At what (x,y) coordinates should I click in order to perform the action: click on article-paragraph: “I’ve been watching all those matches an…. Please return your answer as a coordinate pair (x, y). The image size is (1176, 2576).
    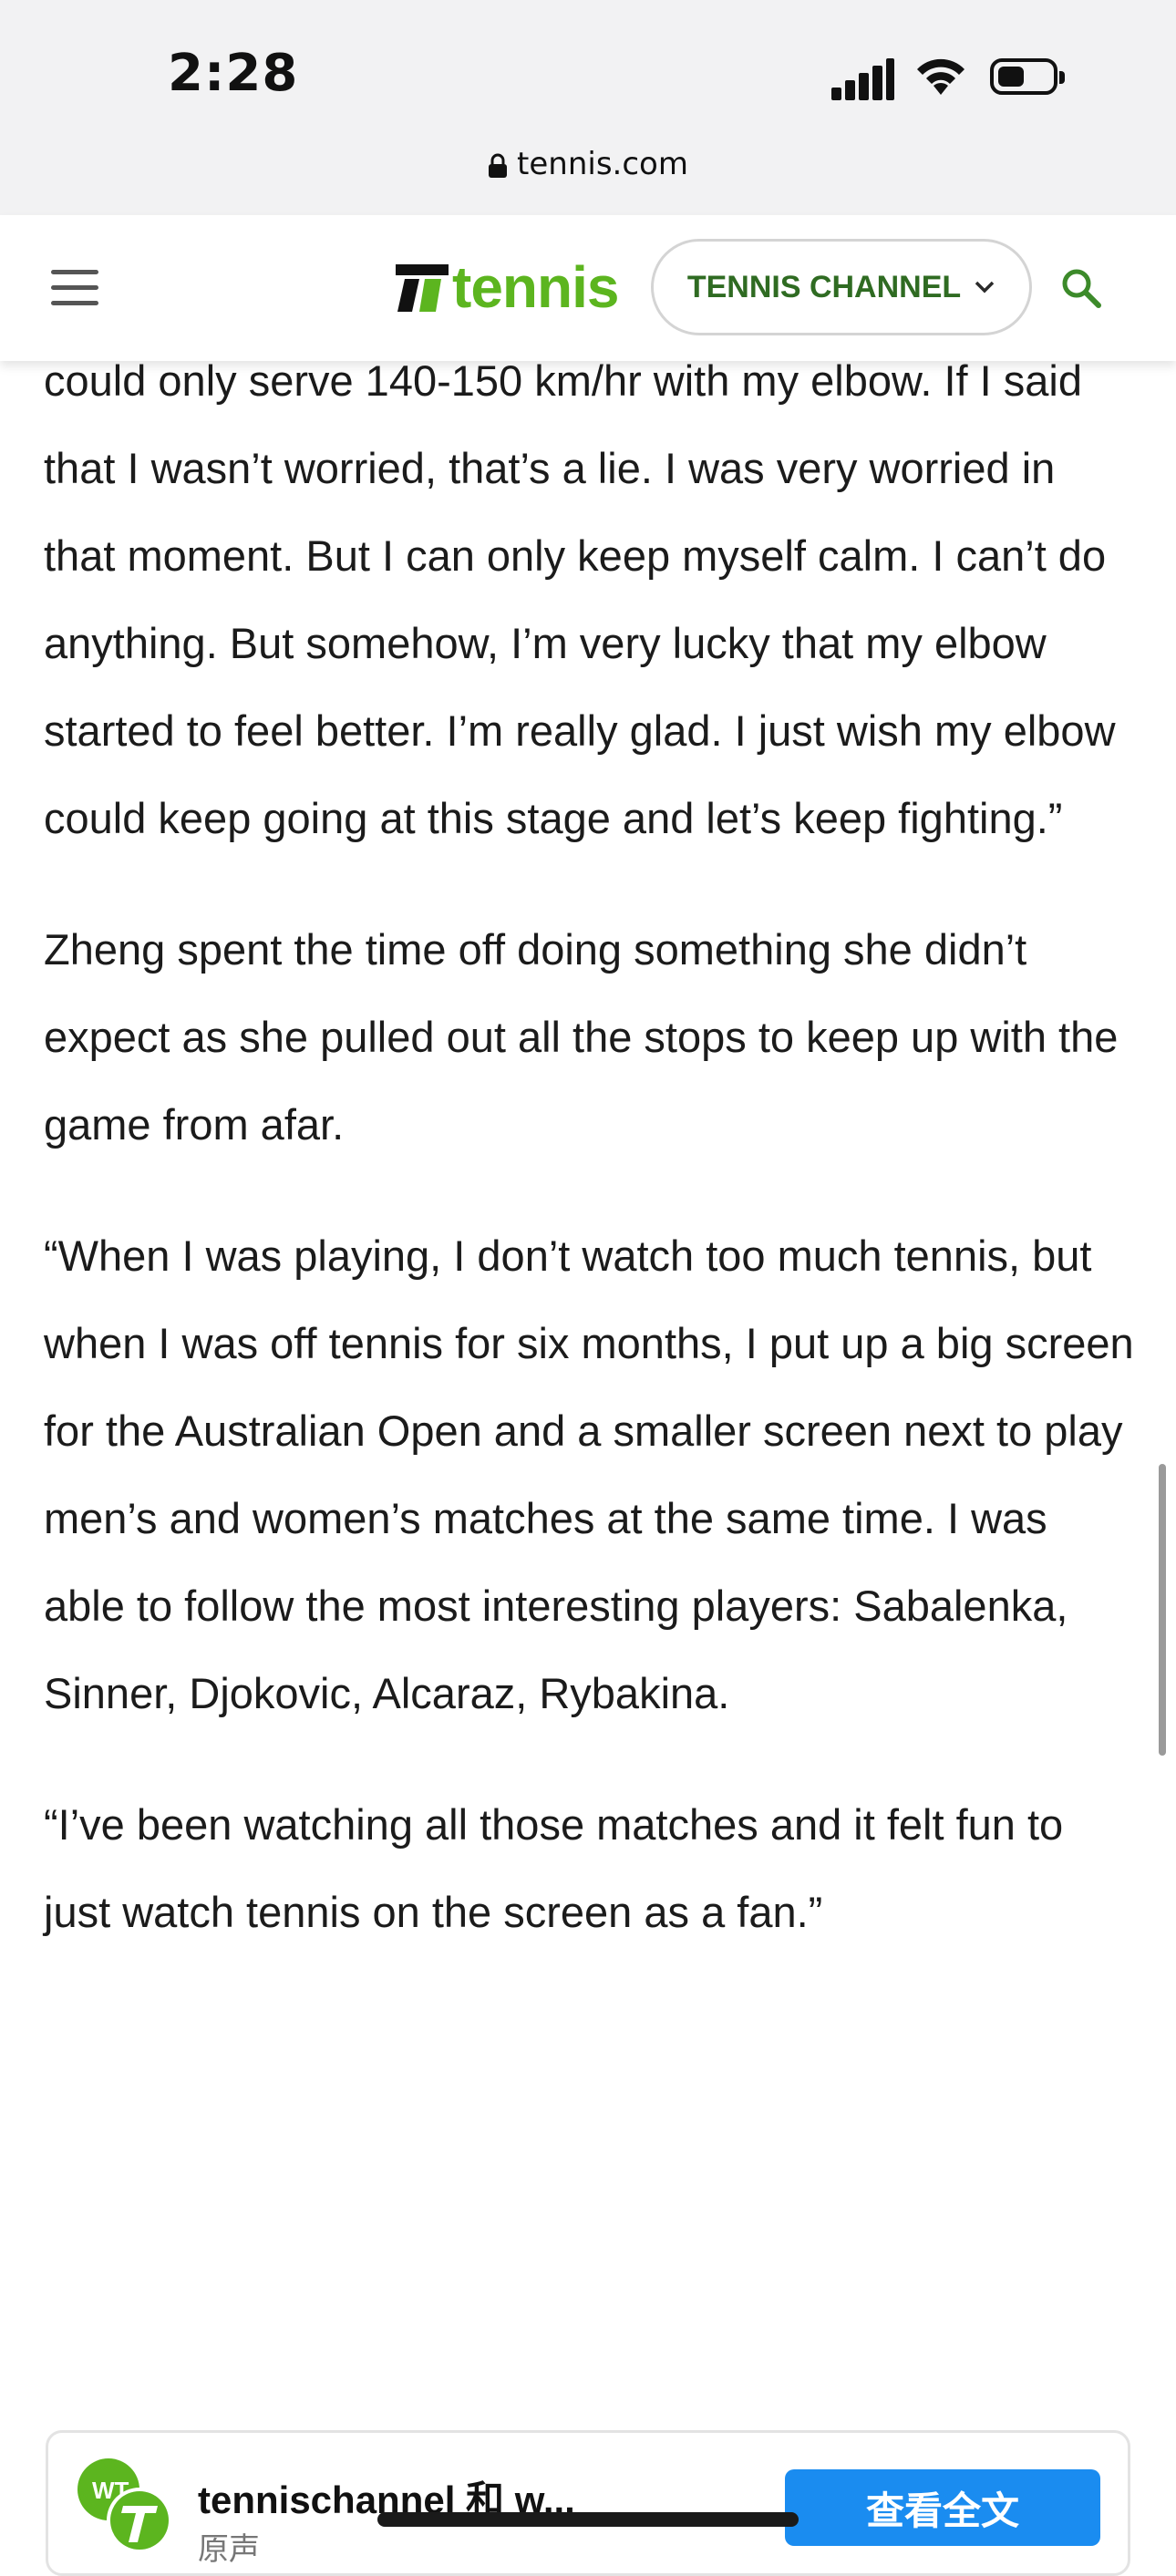
    Looking at the image, I should click on (554, 1868).